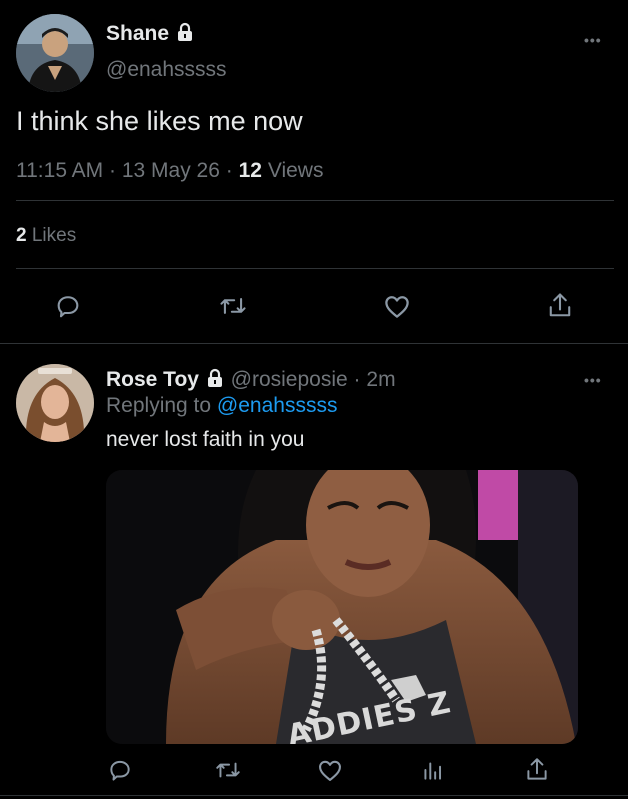  What do you see at coordinates (277, 405) in the screenshot?
I see `replying-to-handle: @enahsssss` at bounding box center [277, 405].